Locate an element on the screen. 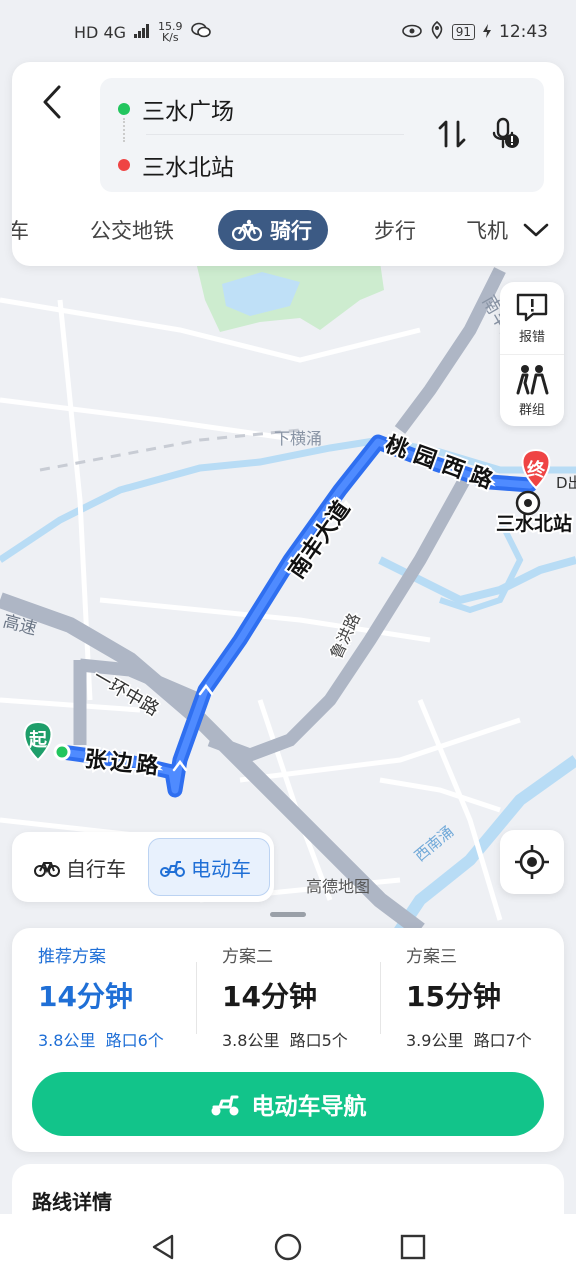 The width and height of the screenshot is (576, 1280). locate-me-button is located at coordinates (532, 862).